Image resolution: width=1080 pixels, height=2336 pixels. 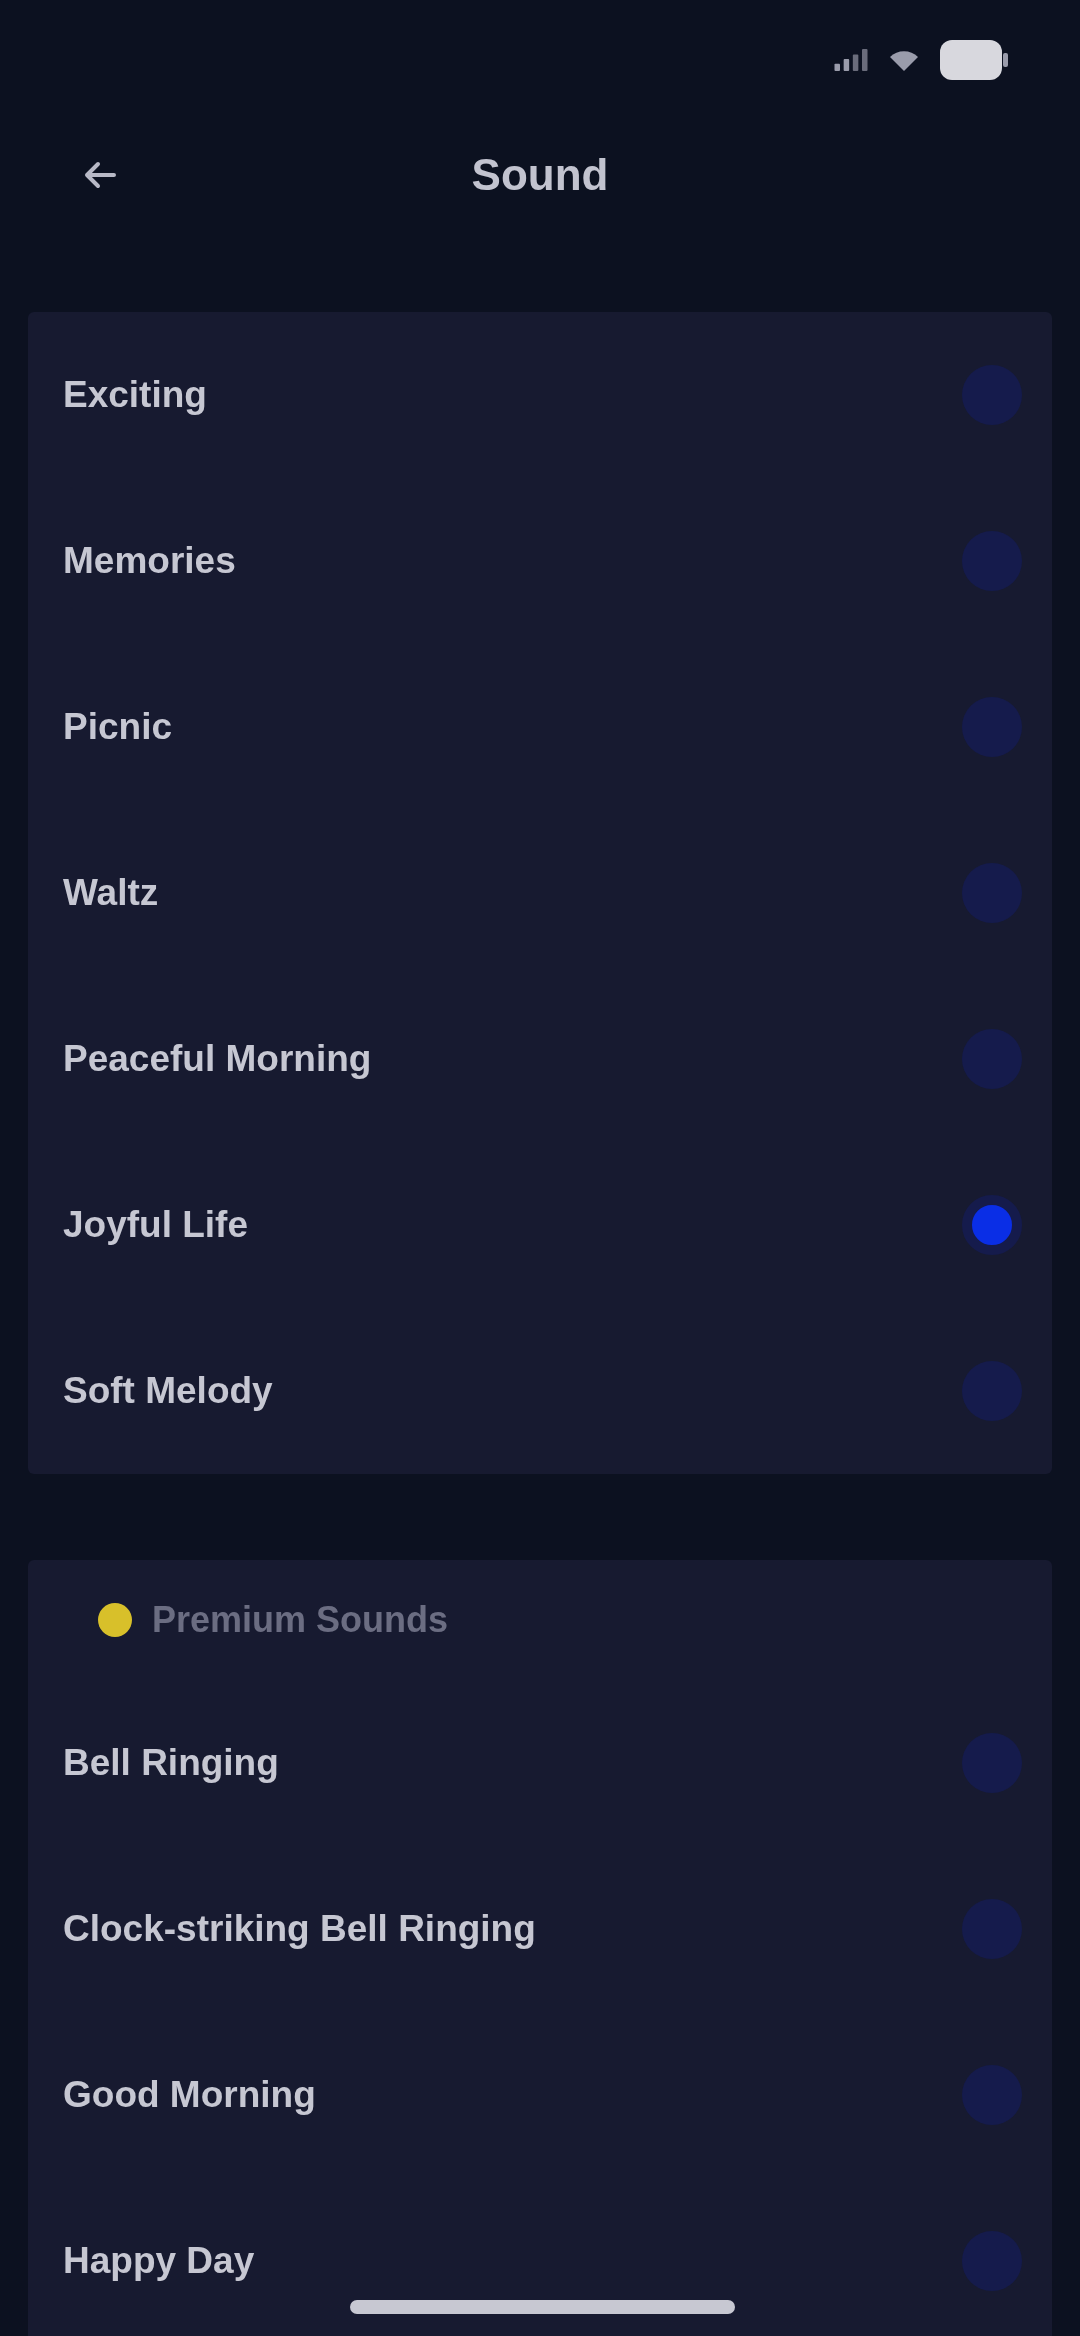 I want to click on dot-icon, so click(x=115, y=1620).